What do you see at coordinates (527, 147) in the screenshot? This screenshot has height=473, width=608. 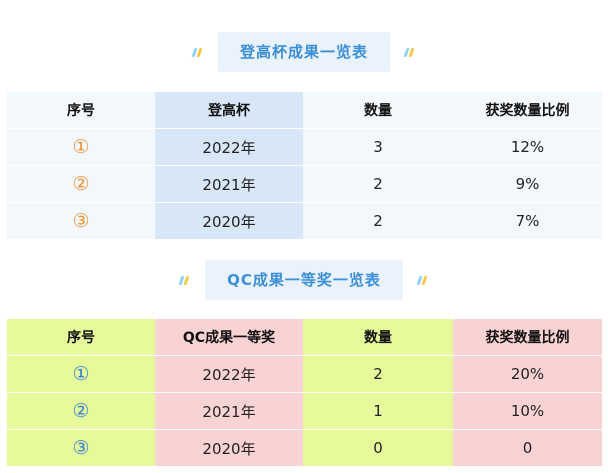 I see `row-ratio: 12%` at bounding box center [527, 147].